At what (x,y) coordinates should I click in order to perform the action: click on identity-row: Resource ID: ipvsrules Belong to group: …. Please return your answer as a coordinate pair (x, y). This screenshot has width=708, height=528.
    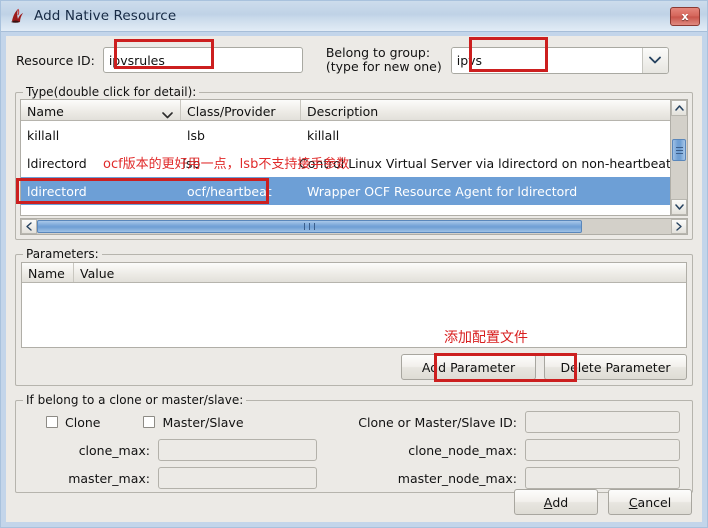
    Looking at the image, I should click on (354, 58).